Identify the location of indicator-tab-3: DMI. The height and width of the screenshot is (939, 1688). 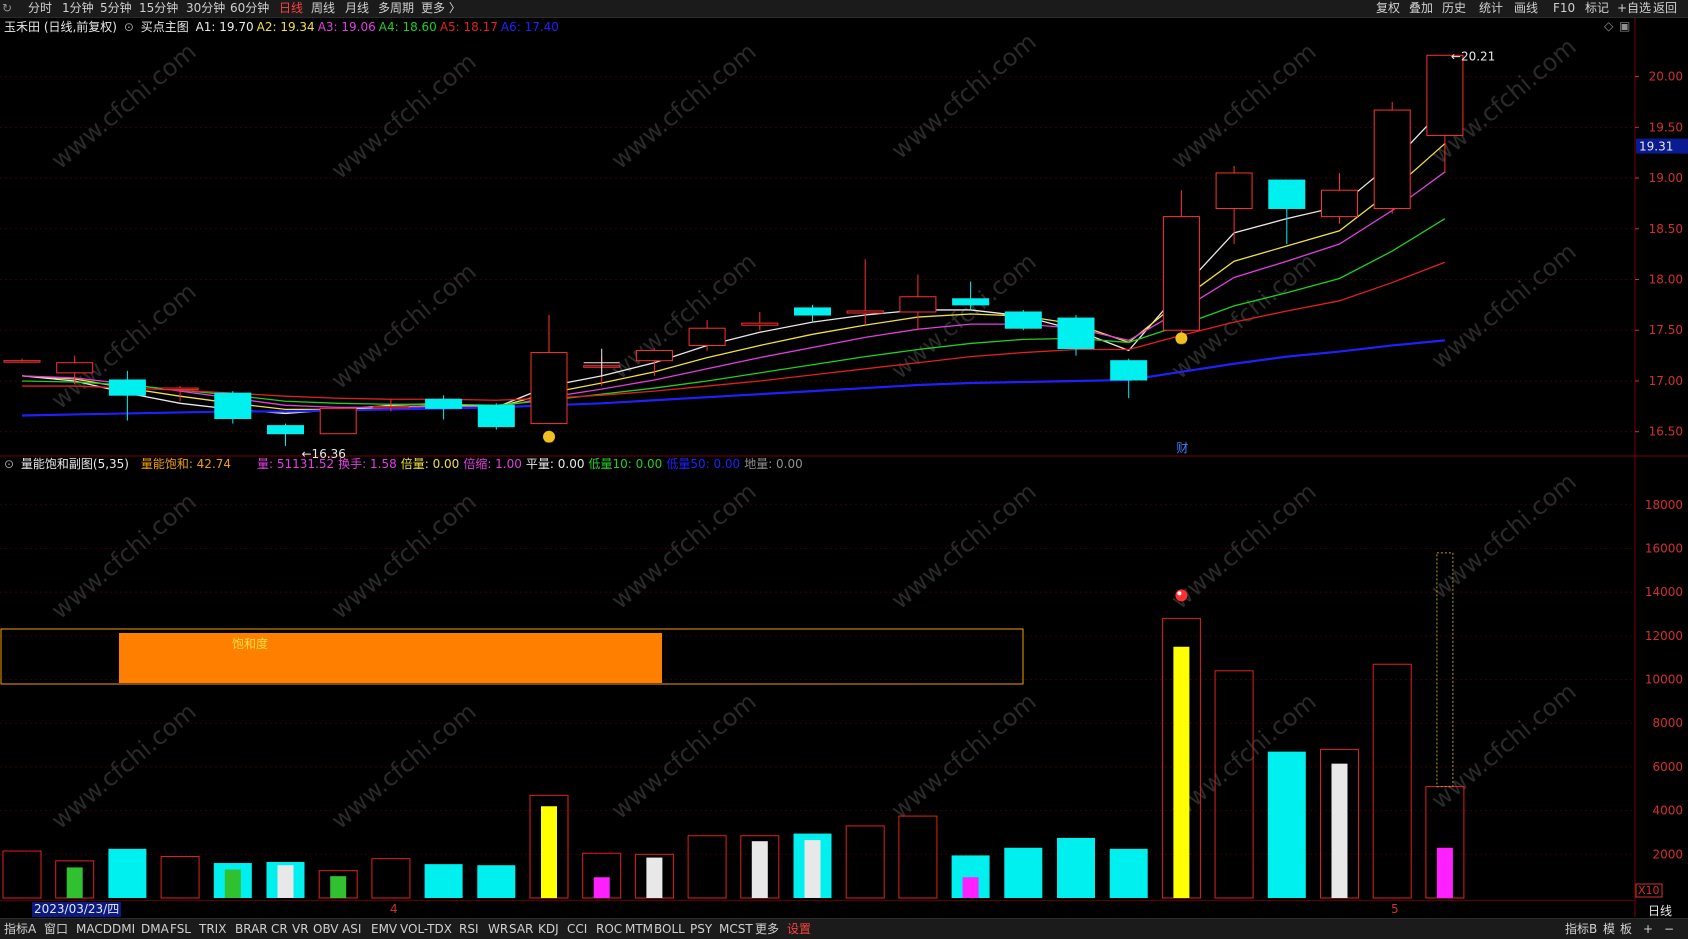
(123, 929).